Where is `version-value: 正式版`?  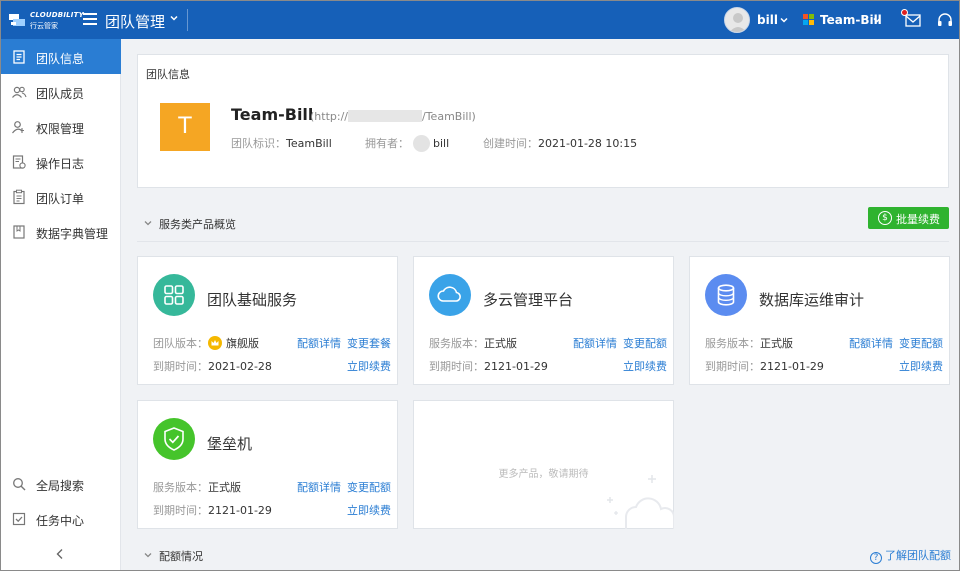 version-value: 正式版 is located at coordinates (776, 343).